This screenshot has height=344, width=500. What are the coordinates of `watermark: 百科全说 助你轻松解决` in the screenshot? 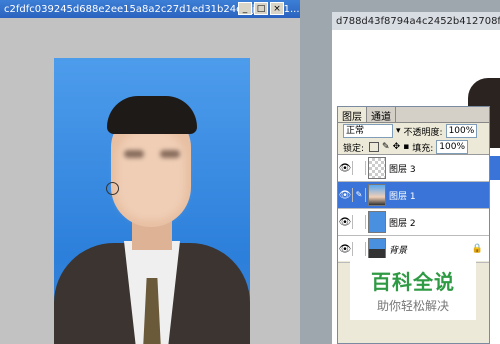 It's located at (413, 289).